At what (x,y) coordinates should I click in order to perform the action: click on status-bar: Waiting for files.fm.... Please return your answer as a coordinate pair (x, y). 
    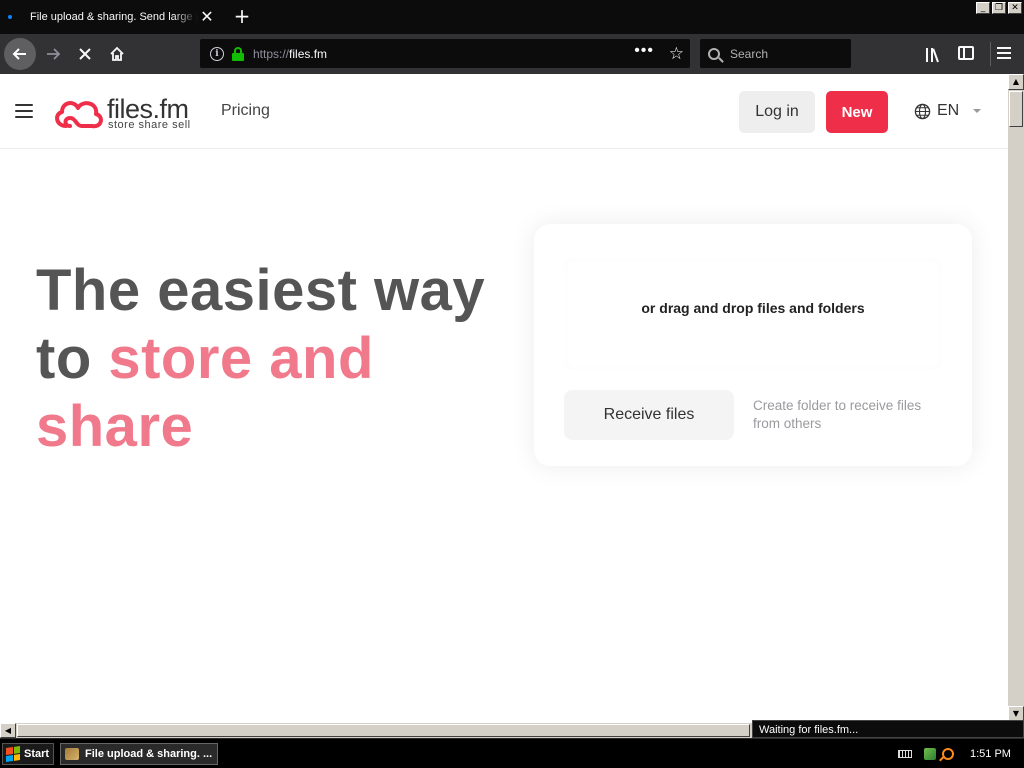
    Looking at the image, I should click on (888, 729).